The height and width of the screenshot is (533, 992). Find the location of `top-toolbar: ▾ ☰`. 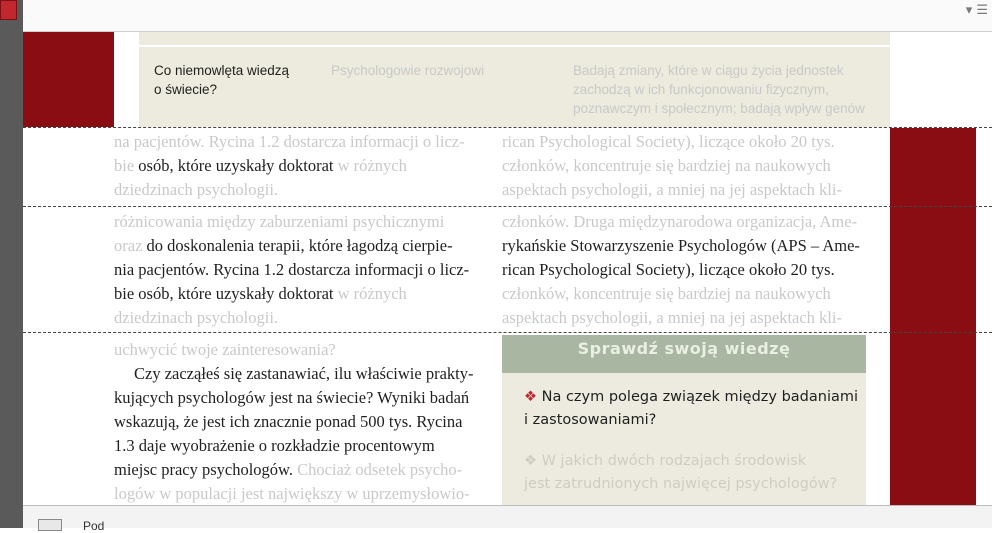

top-toolbar: ▾ ☰ is located at coordinates (507, 16).